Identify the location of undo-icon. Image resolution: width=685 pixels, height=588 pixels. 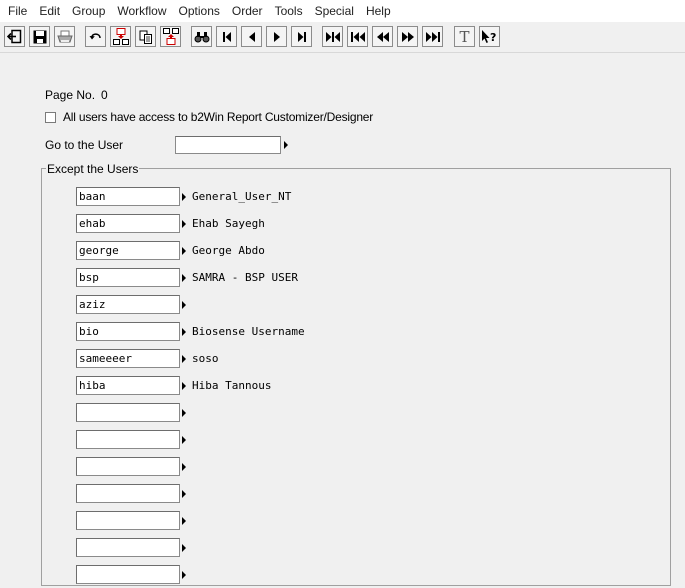
(95, 35).